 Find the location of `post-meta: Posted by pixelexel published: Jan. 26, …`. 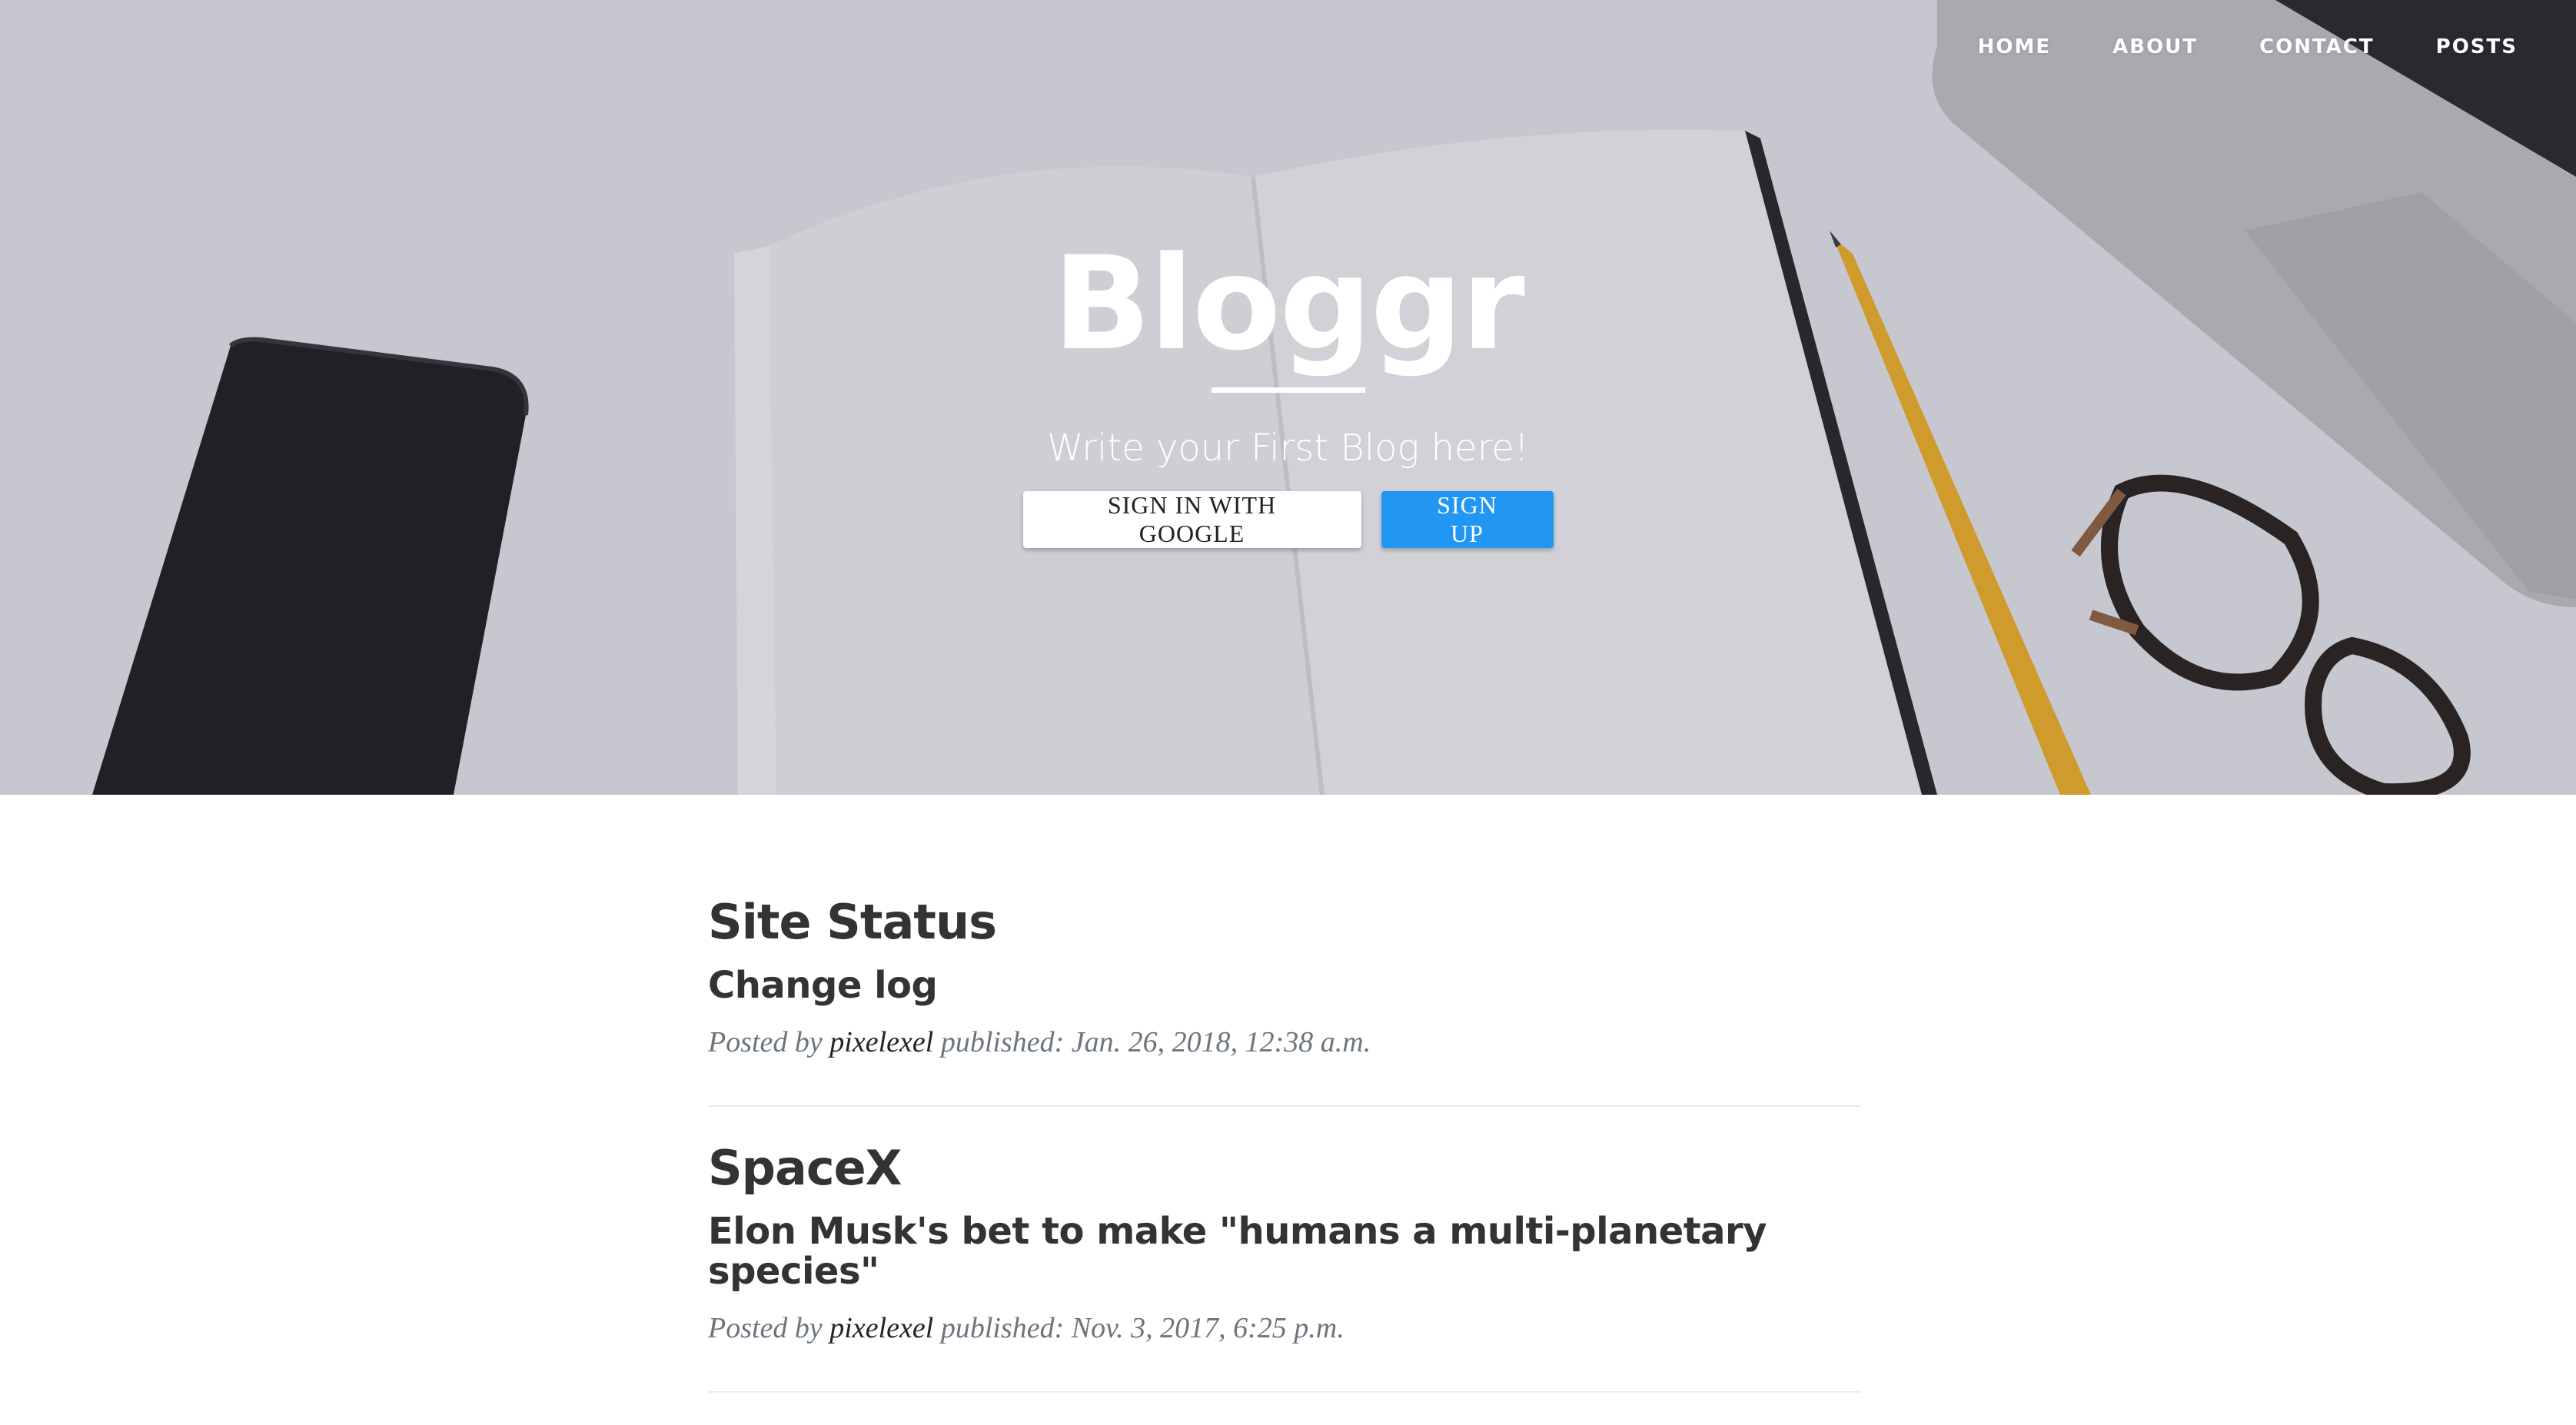

post-meta: Posted by pixelexel published: Jan. 26, … is located at coordinates (1284, 1042).